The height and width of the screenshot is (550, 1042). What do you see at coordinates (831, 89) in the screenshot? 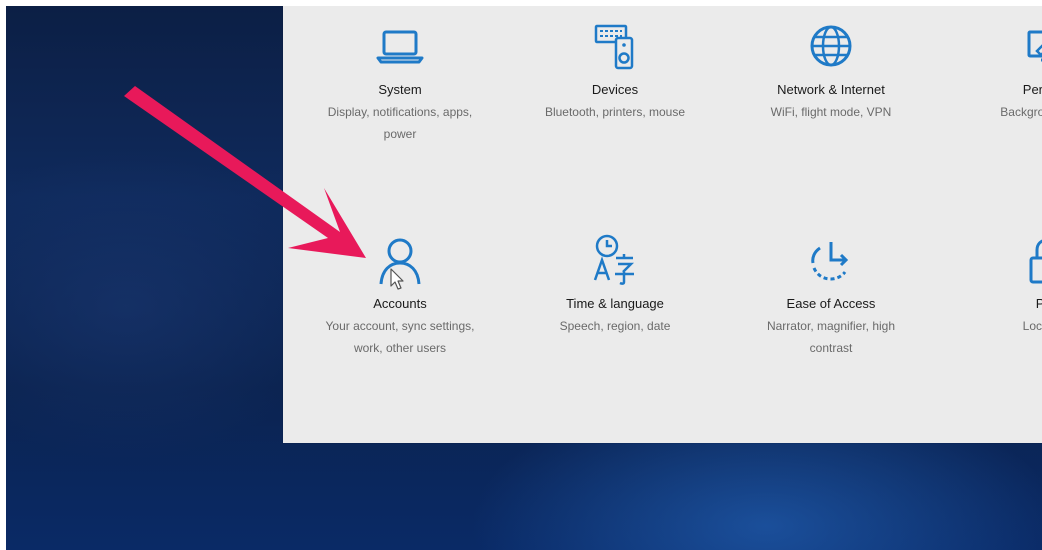
I see `tile-name: Network & Internet` at bounding box center [831, 89].